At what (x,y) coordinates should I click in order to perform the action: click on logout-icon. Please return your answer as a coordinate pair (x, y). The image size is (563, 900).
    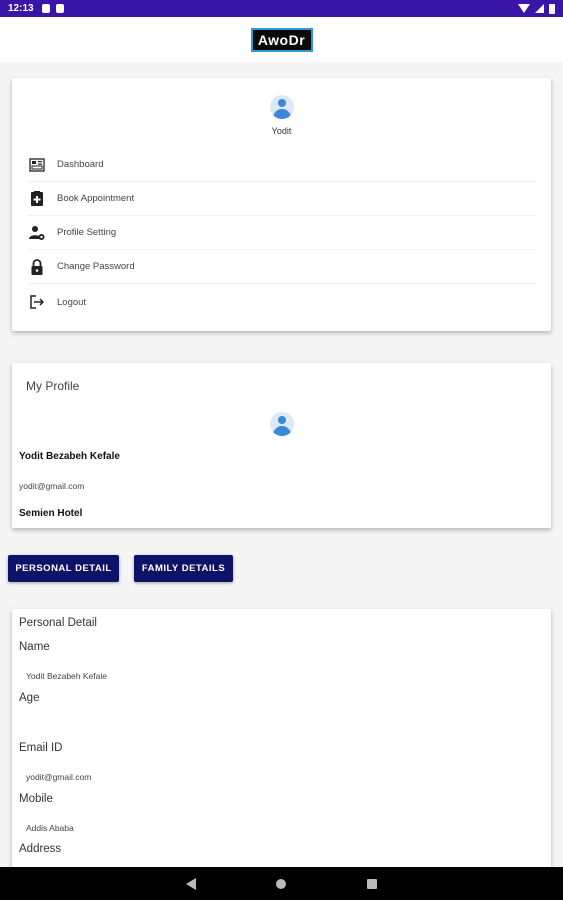
    Looking at the image, I should click on (37, 302).